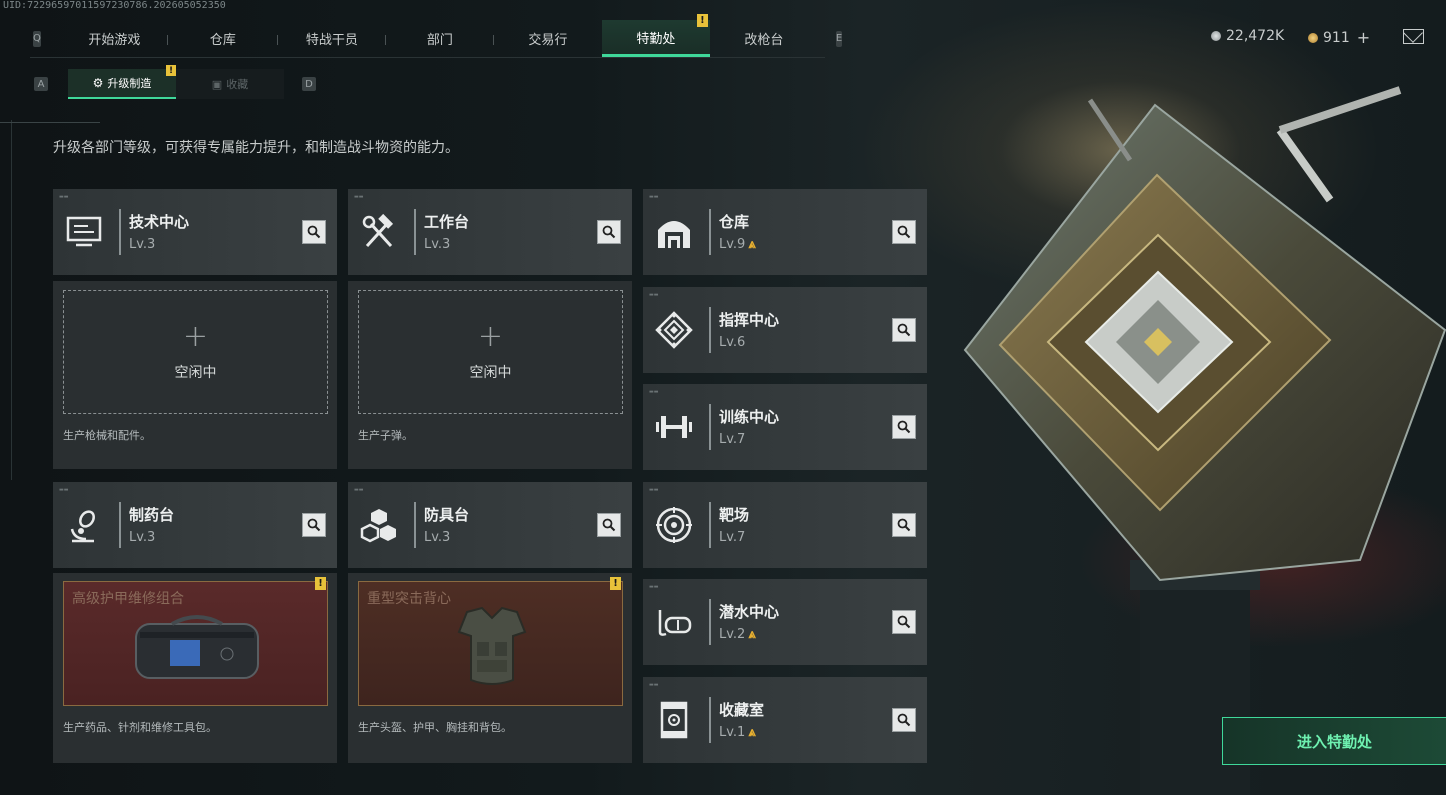 The image size is (1446, 795). I want to click on dept-level: Lv.7, so click(732, 439).